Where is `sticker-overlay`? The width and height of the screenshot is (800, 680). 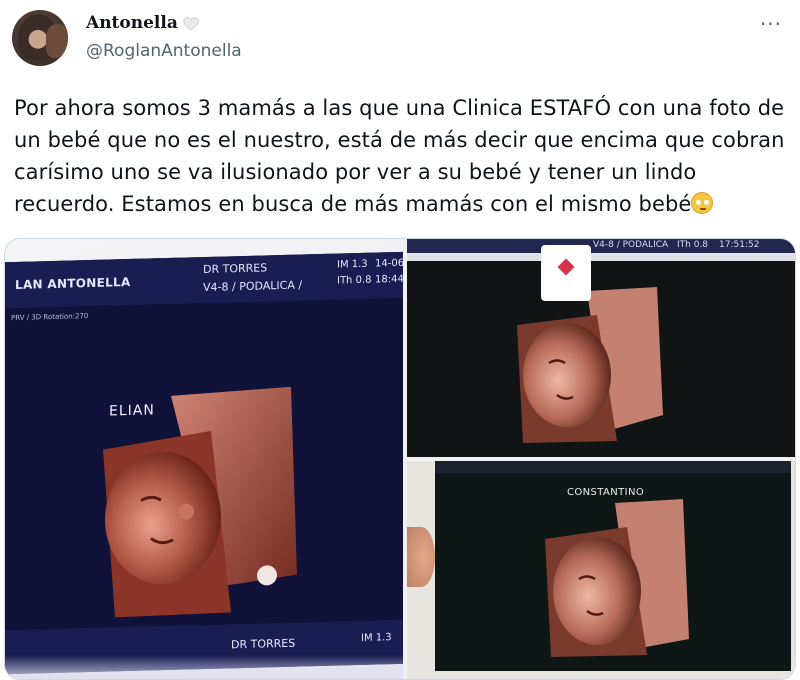 sticker-overlay is located at coordinates (566, 273).